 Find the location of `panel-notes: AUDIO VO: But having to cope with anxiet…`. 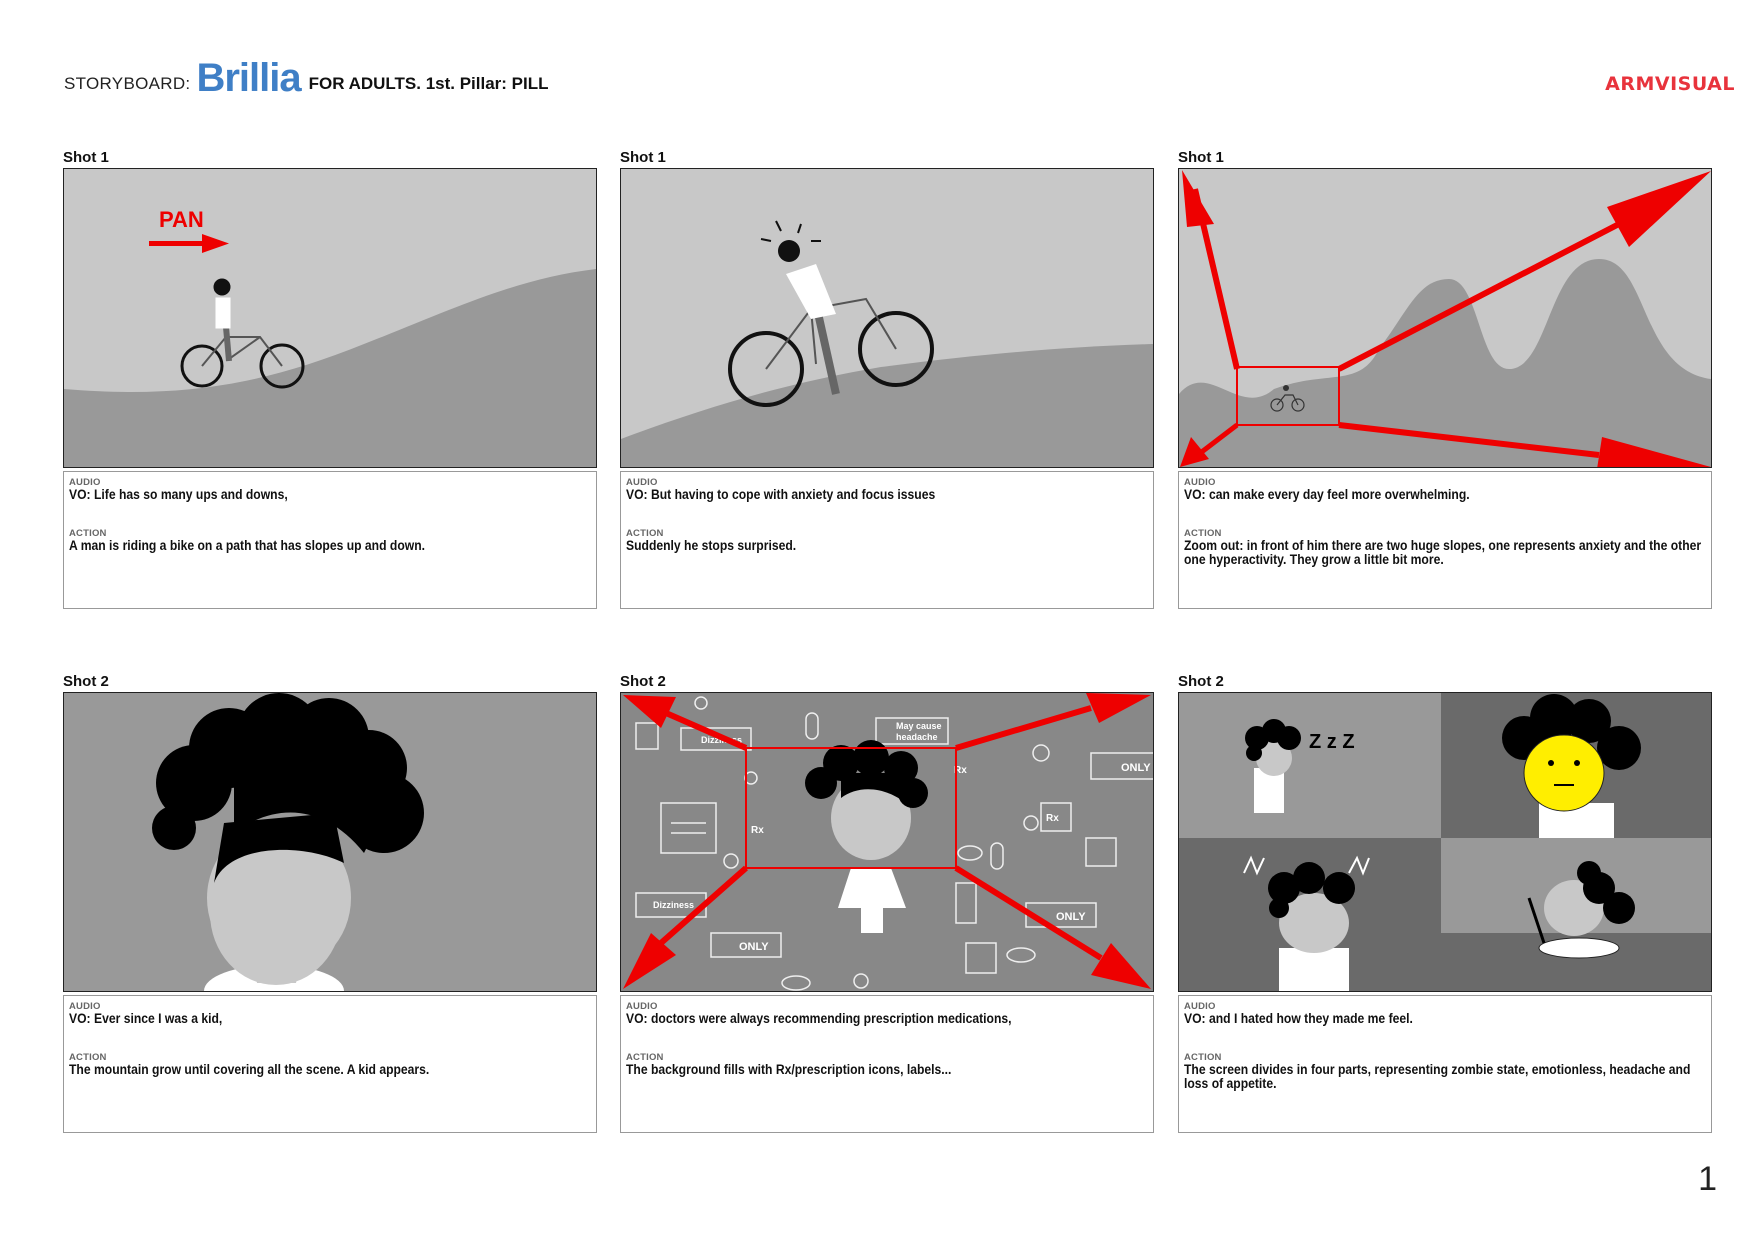

panel-notes: AUDIO VO: But having to cope with anxiet… is located at coordinates (887, 540).